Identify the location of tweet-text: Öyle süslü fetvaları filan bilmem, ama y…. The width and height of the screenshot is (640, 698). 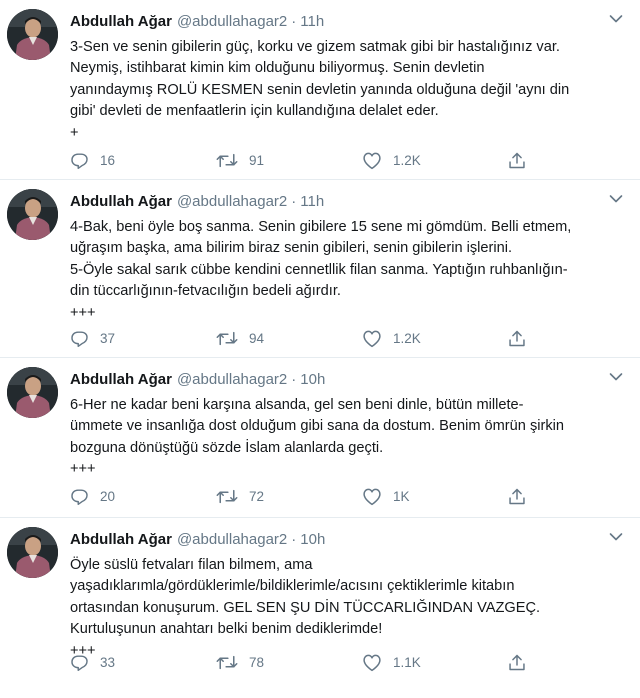
(305, 608).